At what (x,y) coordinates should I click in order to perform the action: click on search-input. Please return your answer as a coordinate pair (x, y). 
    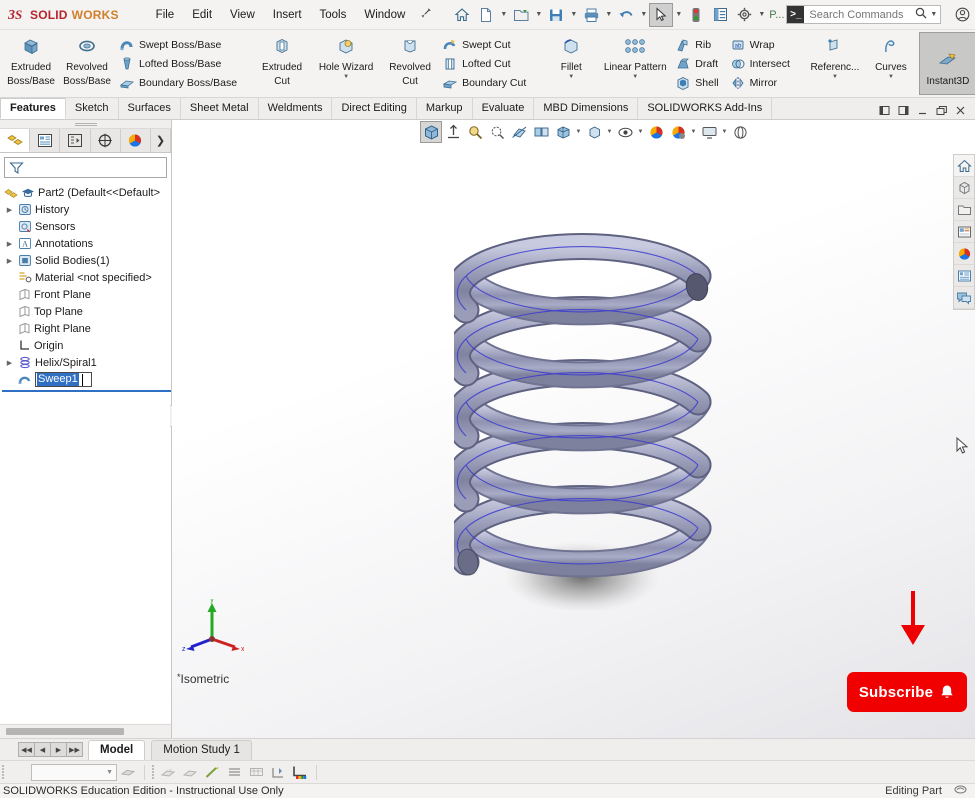
    Looking at the image, I should click on (858, 14).